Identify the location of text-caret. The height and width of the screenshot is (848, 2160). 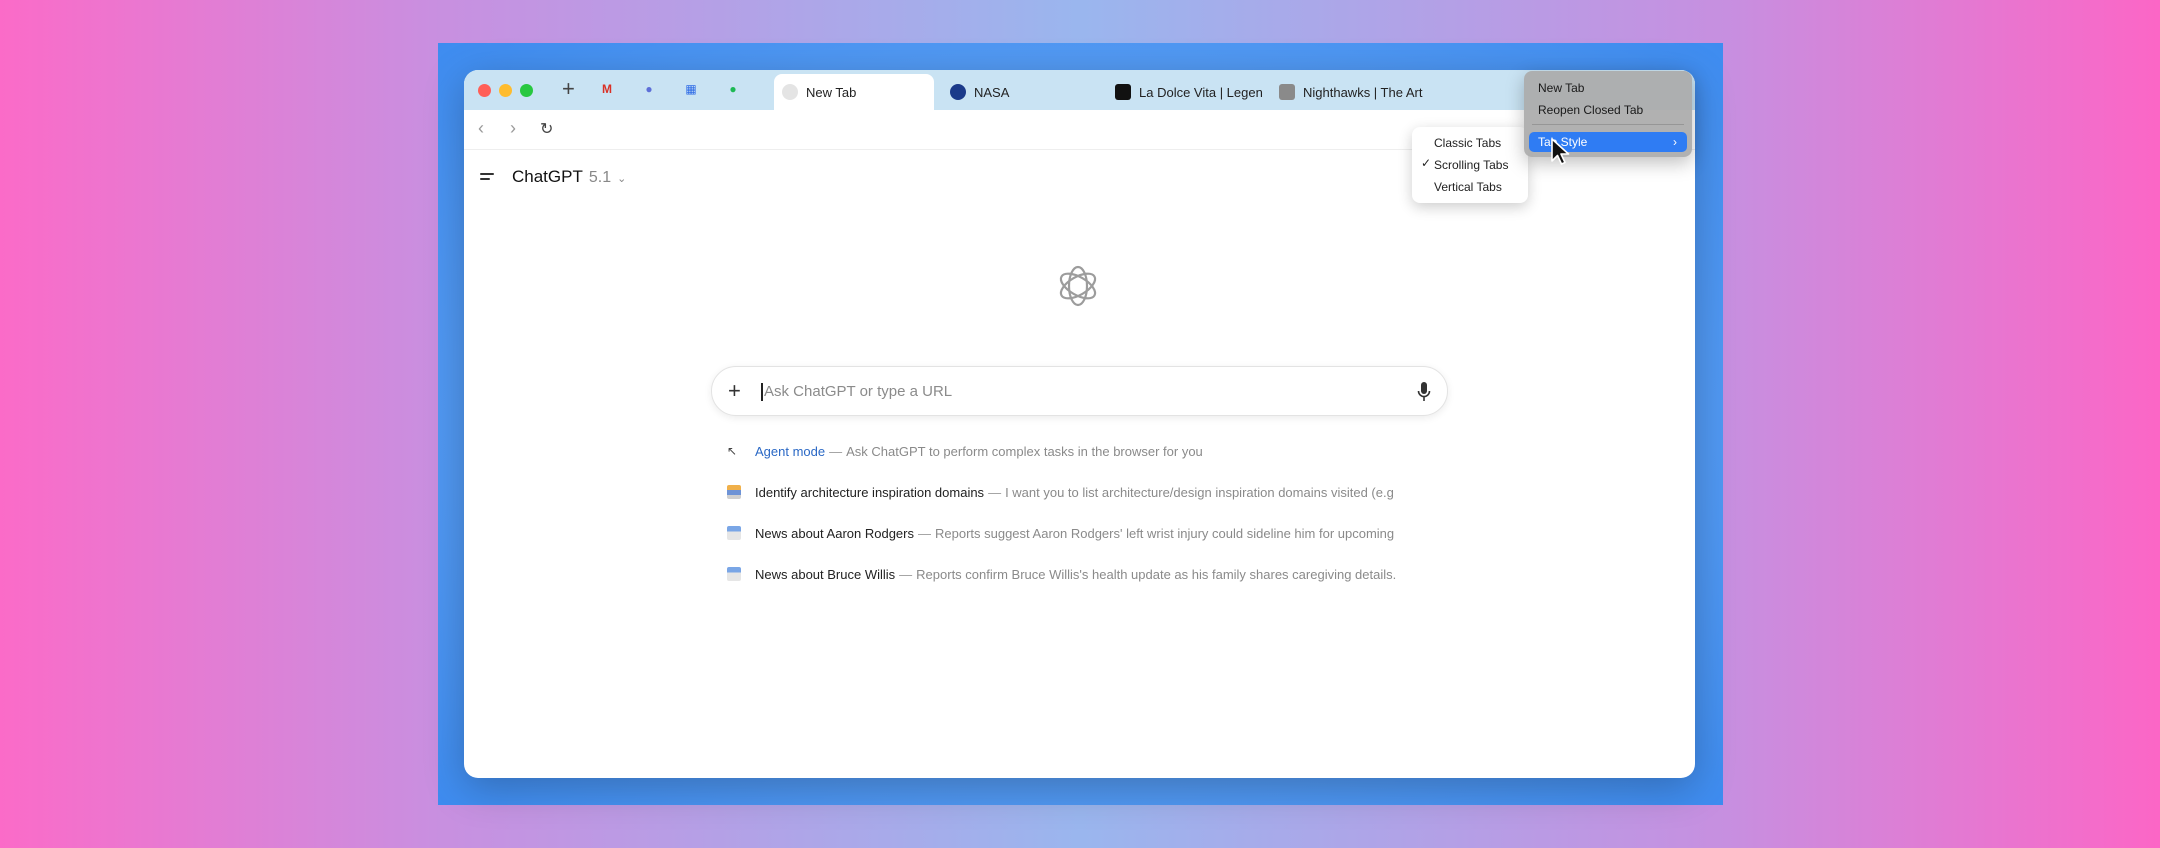
(762, 392).